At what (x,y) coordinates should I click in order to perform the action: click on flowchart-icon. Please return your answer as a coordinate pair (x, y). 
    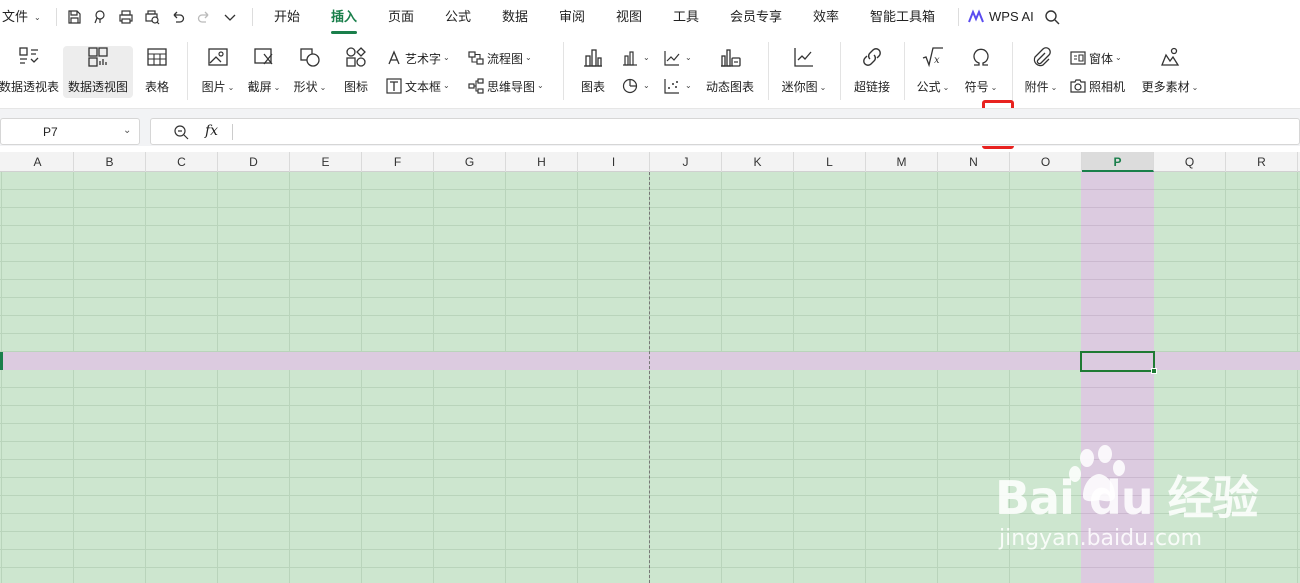
    Looking at the image, I should click on (476, 58).